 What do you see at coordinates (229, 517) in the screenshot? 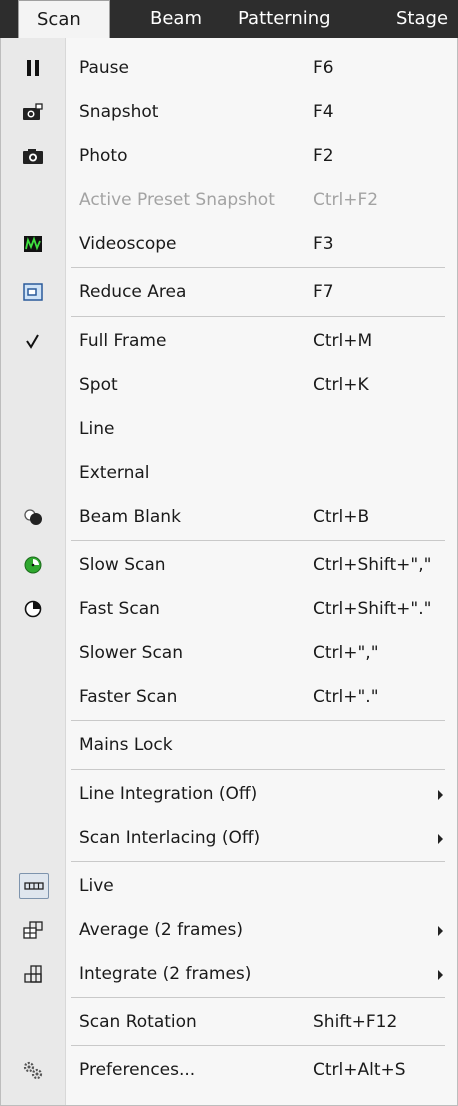
I see `menu-item-beam-blank: Beam Blank Ctrl+B` at bounding box center [229, 517].